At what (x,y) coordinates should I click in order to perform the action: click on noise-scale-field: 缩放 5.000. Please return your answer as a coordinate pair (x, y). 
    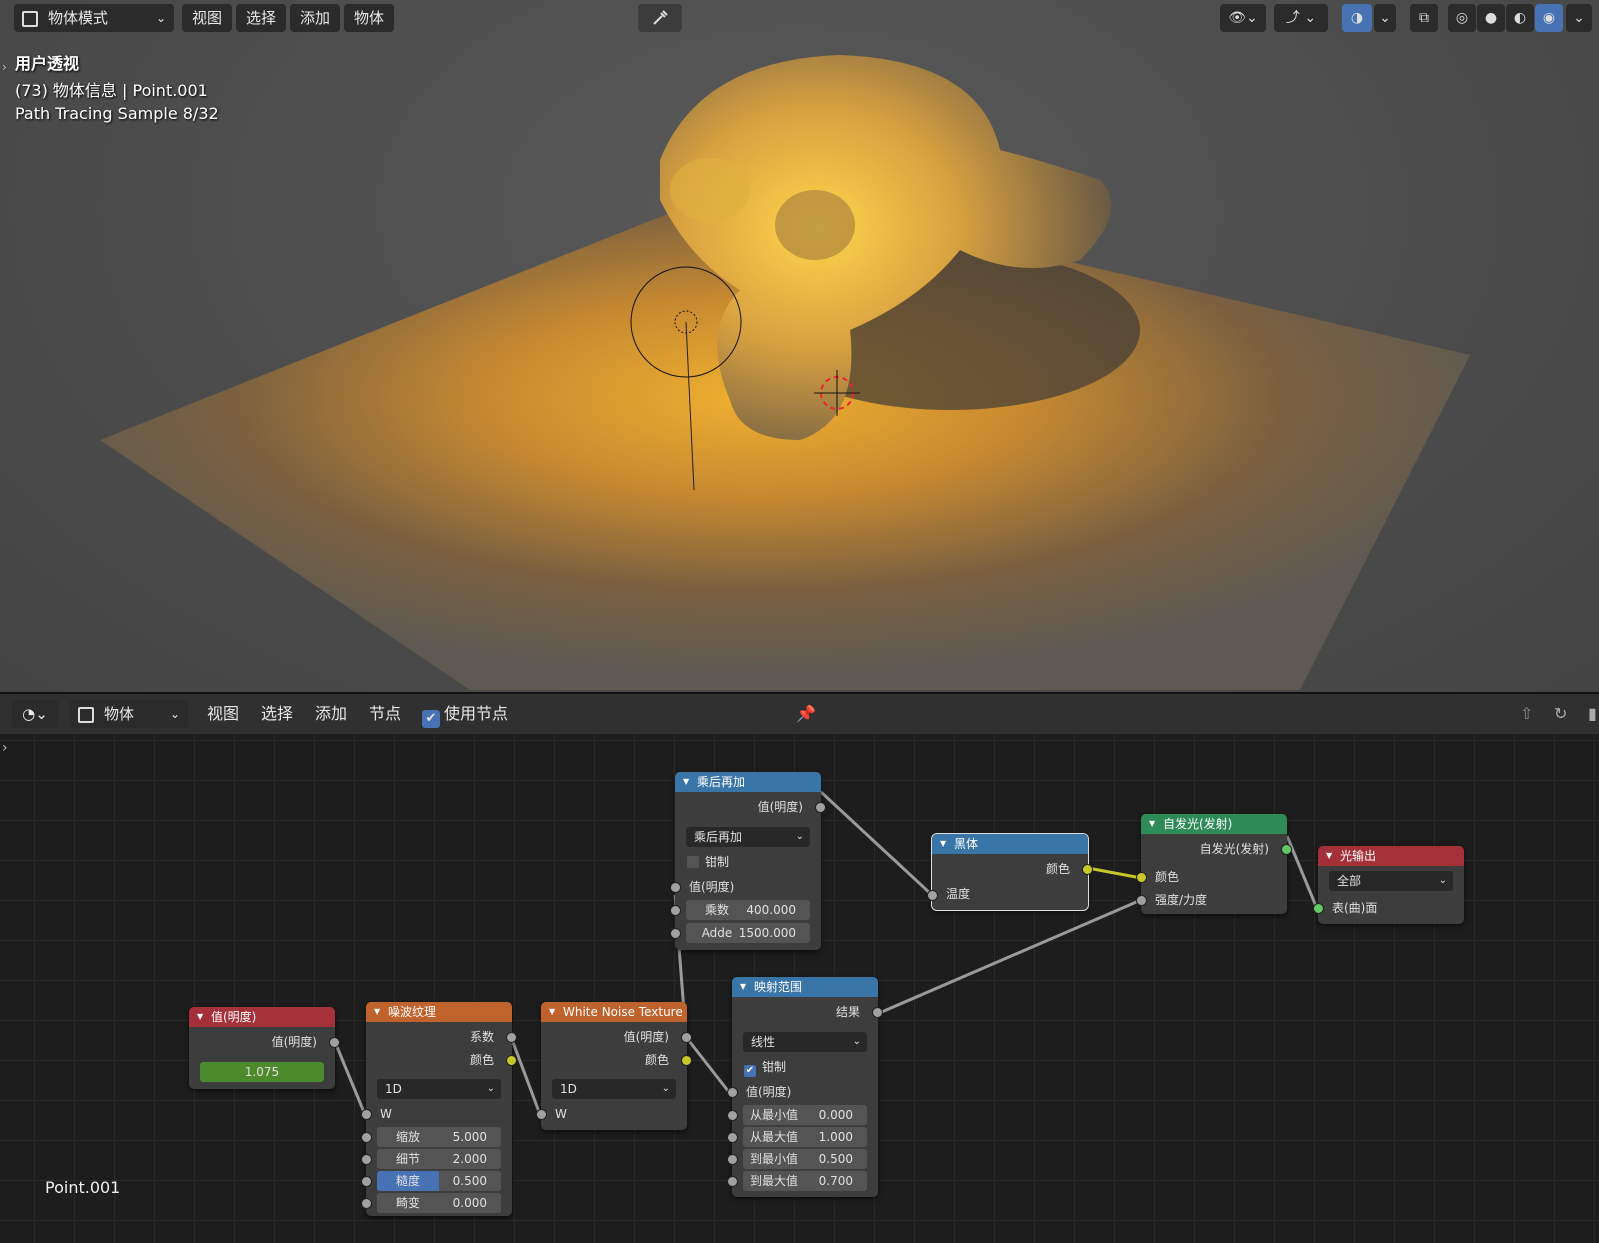
    Looking at the image, I should click on (439, 1137).